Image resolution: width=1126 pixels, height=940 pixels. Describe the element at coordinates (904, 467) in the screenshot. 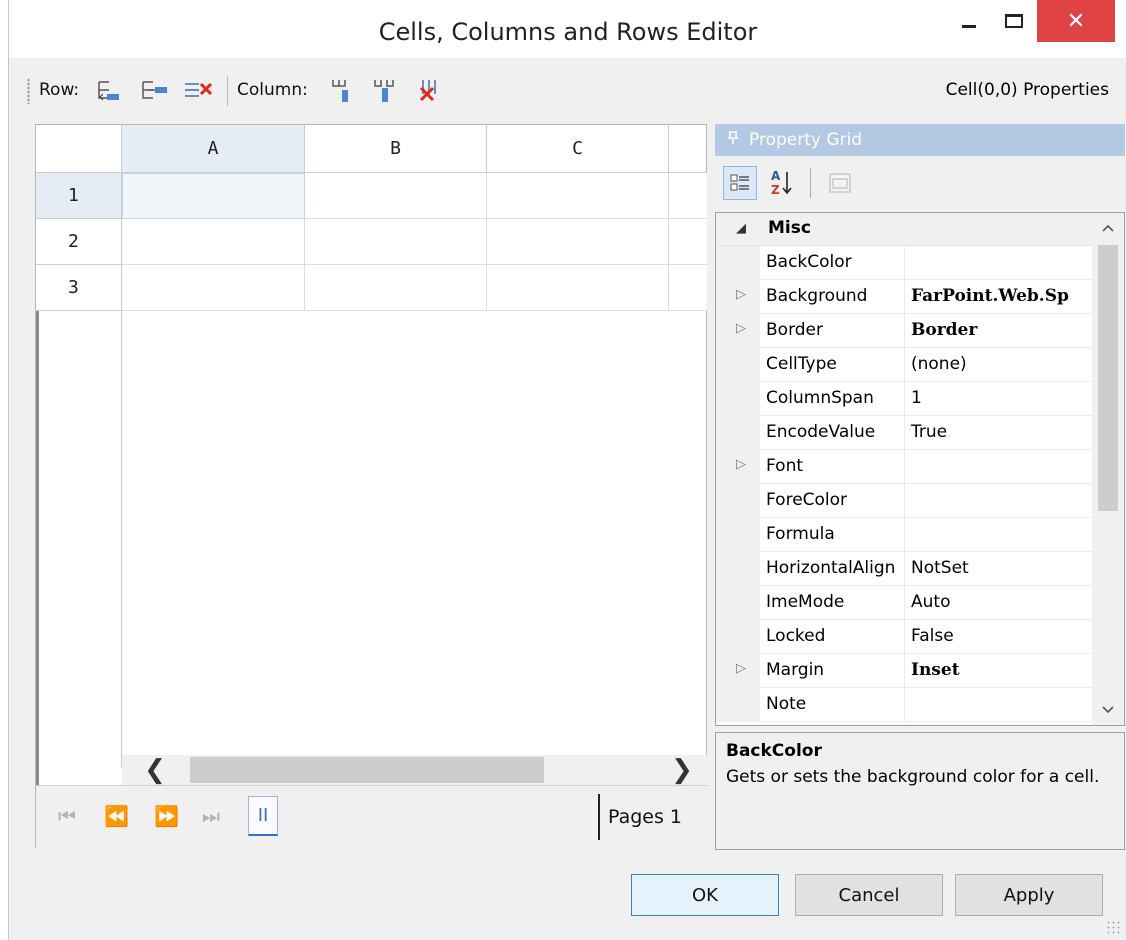

I see `property-row: ▷ Font` at that location.